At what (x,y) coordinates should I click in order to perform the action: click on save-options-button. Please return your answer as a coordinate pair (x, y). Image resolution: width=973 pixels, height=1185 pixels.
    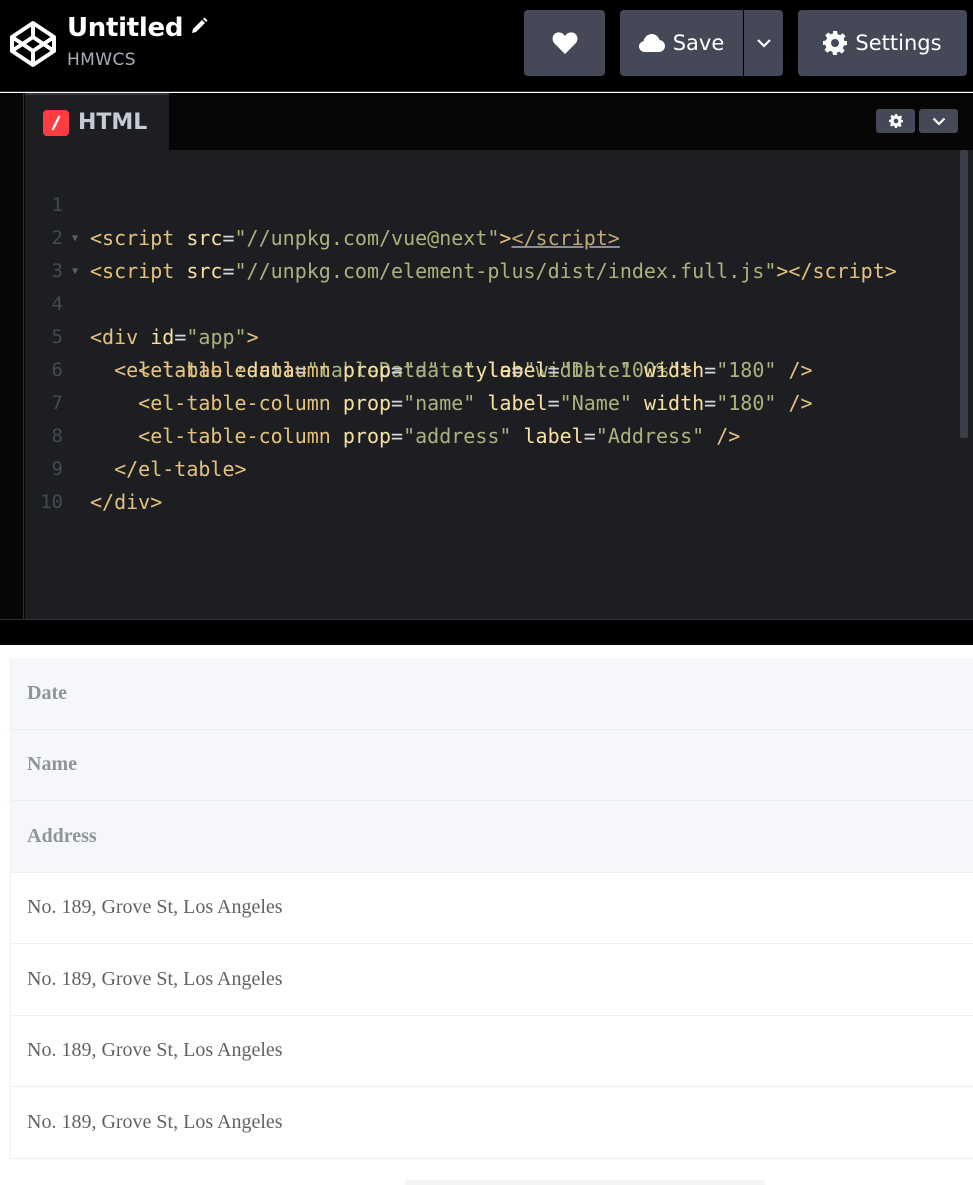
    Looking at the image, I should click on (763, 43).